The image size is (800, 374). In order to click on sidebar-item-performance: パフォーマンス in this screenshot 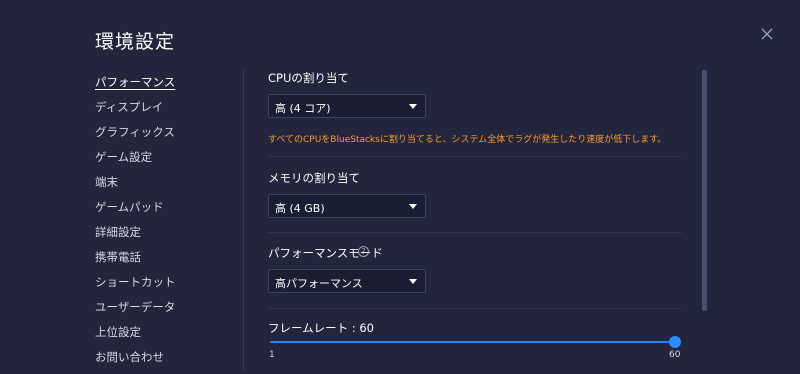, I will do `click(135, 86)`.